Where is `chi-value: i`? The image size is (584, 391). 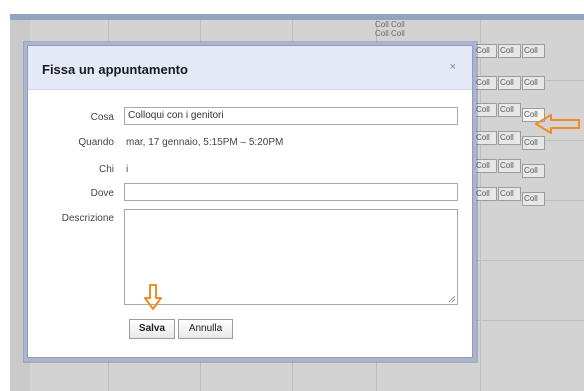 chi-value: i is located at coordinates (127, 169).